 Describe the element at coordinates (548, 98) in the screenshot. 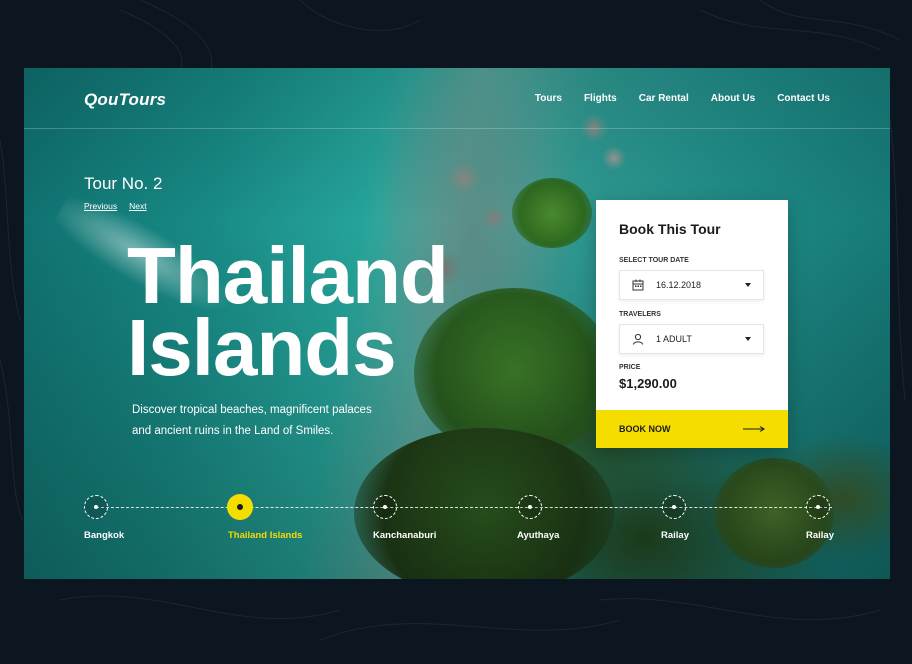

I see `nav-item-tours: Tours` at that location.